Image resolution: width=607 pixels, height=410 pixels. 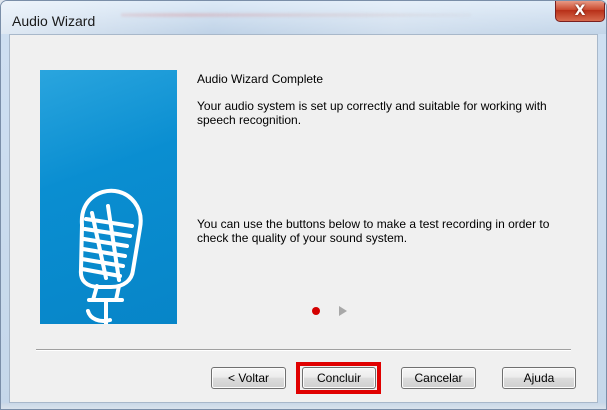 What do you see at coordinates (110, 256) in the screenshot?
I see `microphone-icon` at bounding box center [110, 256].